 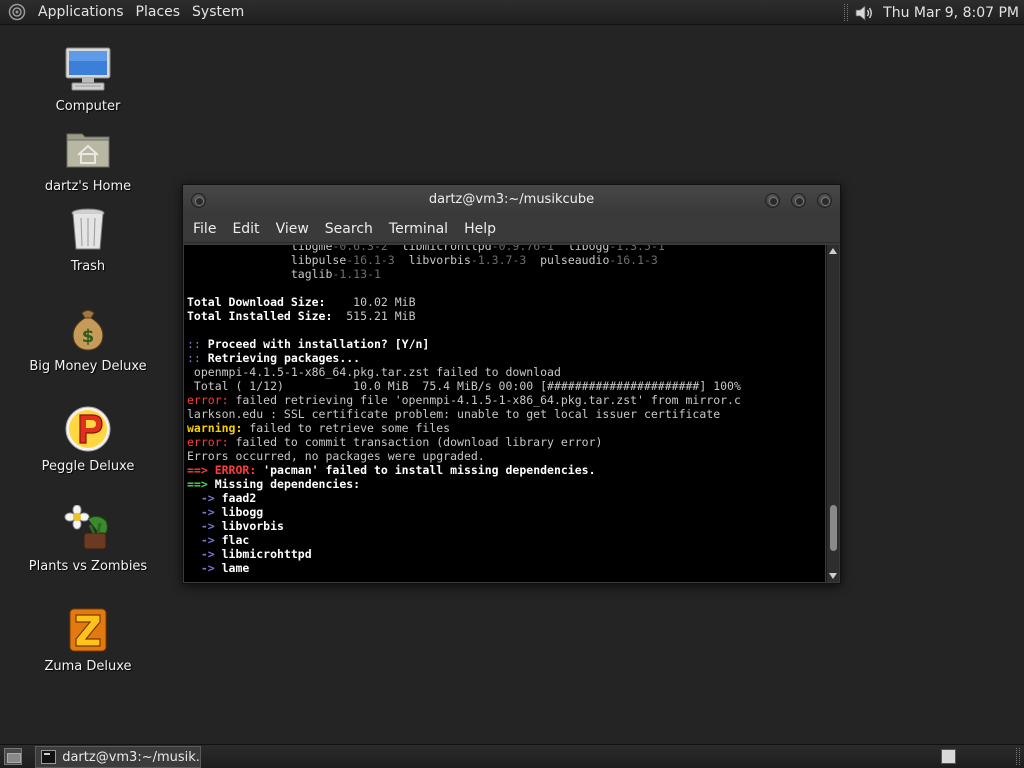 What do you see at coordinates (832, 413) in the screenshot?
I see `terminal-scrollbar` at bounding box center [832, 413].